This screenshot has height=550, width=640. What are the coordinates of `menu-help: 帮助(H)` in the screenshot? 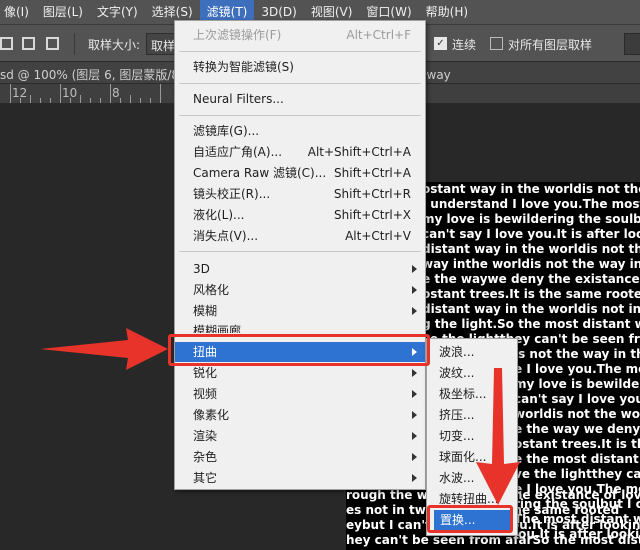 It's located at (447, 12).